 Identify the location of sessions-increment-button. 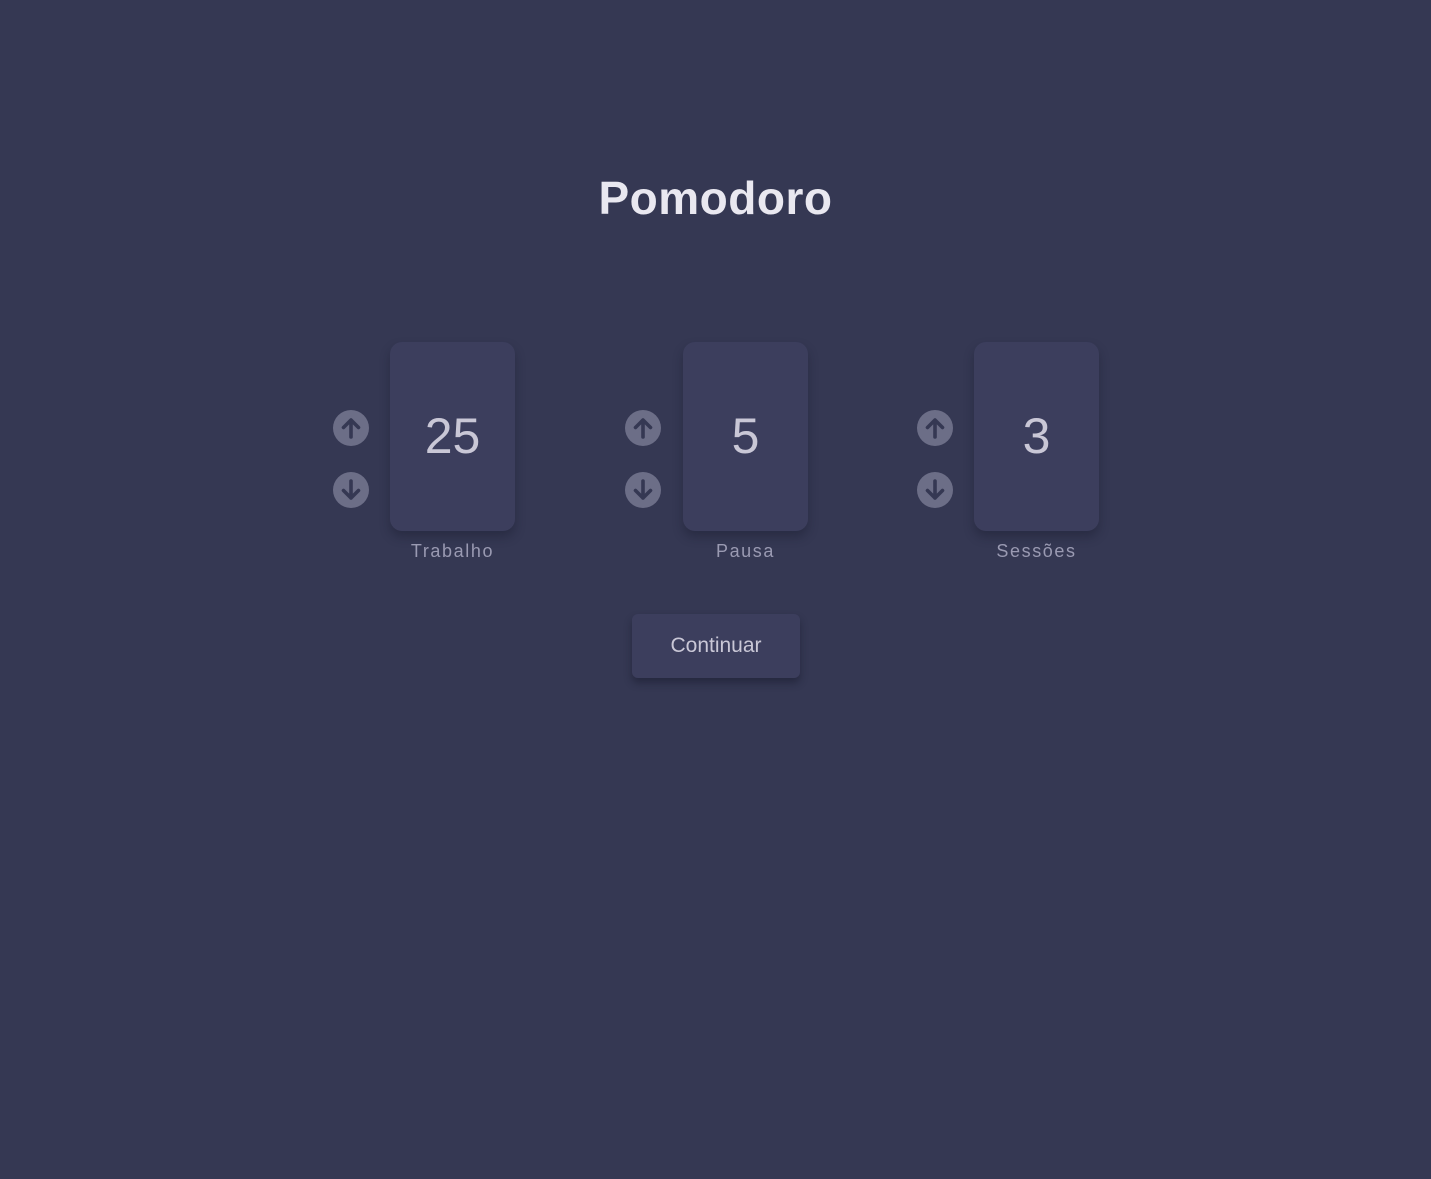
(935, 428).